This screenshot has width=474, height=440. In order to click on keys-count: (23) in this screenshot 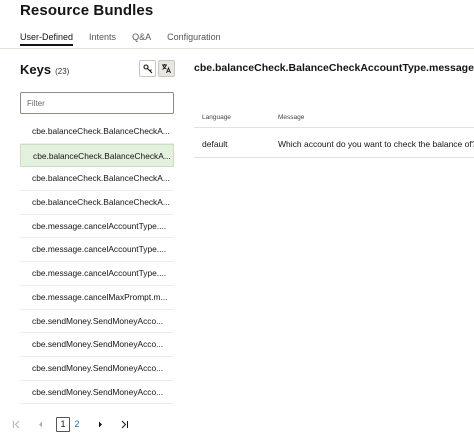, I will do `click(62, 71)`.